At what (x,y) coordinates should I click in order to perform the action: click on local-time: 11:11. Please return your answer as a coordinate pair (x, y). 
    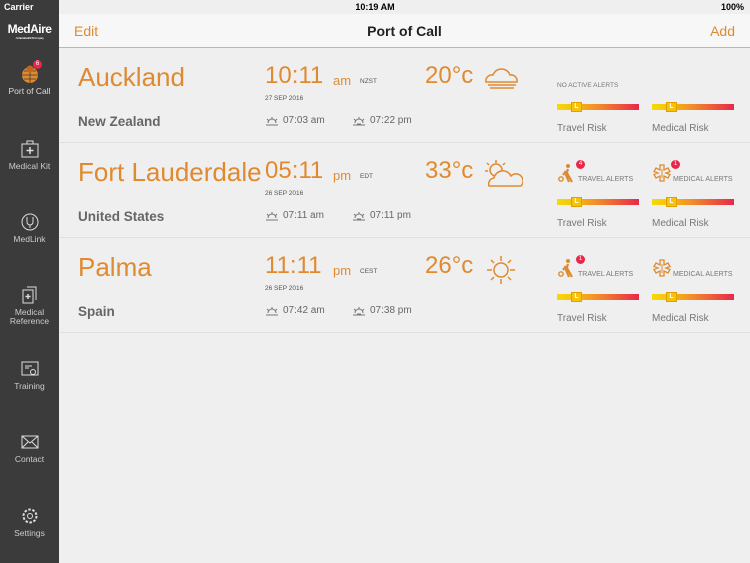
    Looking at the image, I should click on (293, 265).